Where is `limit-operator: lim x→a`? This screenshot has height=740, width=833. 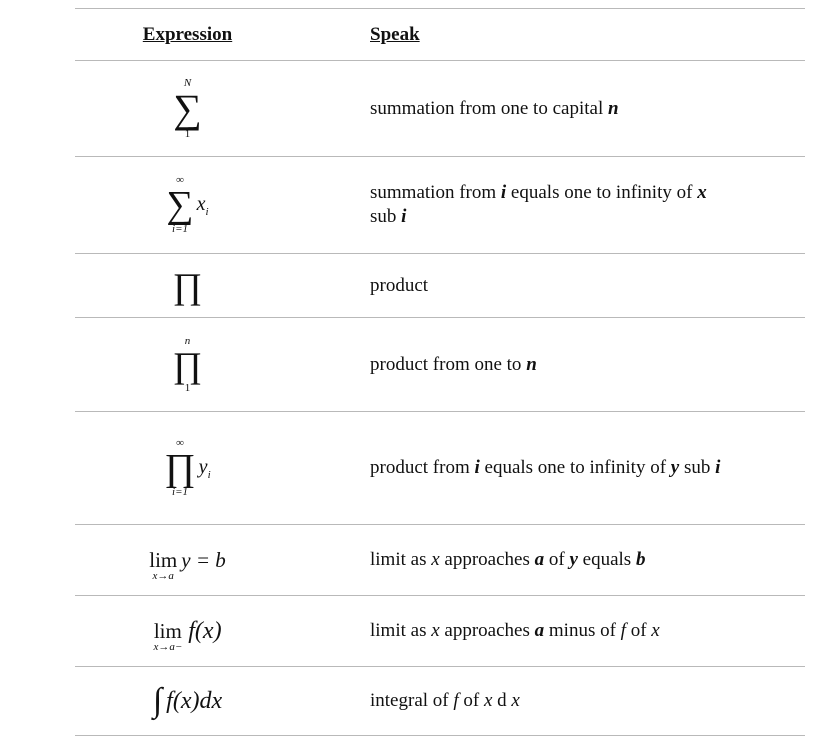 limit-operator: lim x→a is located at coordinates (163, 566).